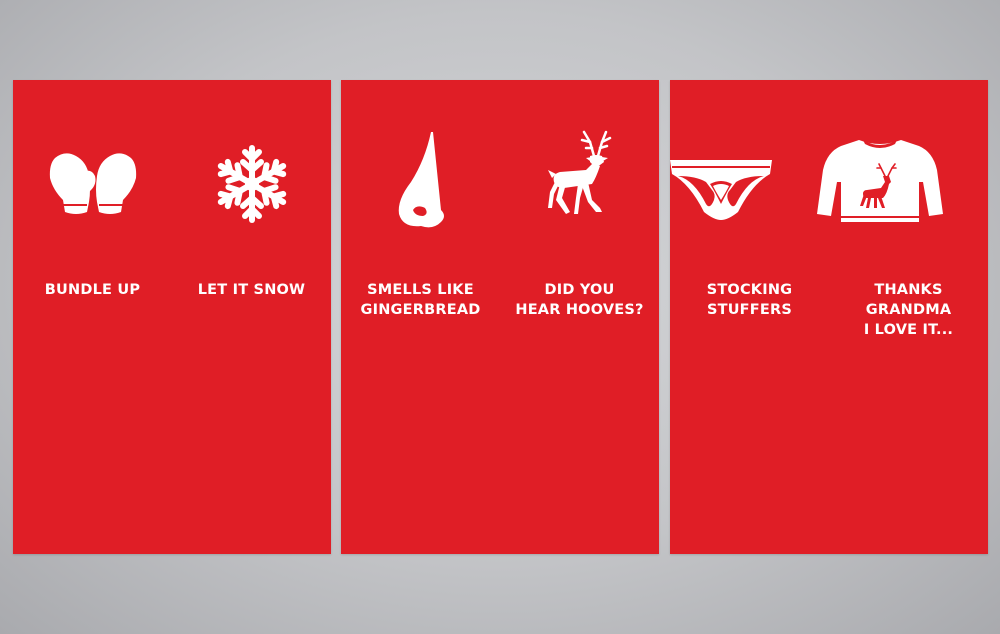 The width and height of the screenshot is (1000, 634). I want to click on card-item-smells-like-gingerbread: SMELLS LIKE GINGERBREAD, so click(420, 210).